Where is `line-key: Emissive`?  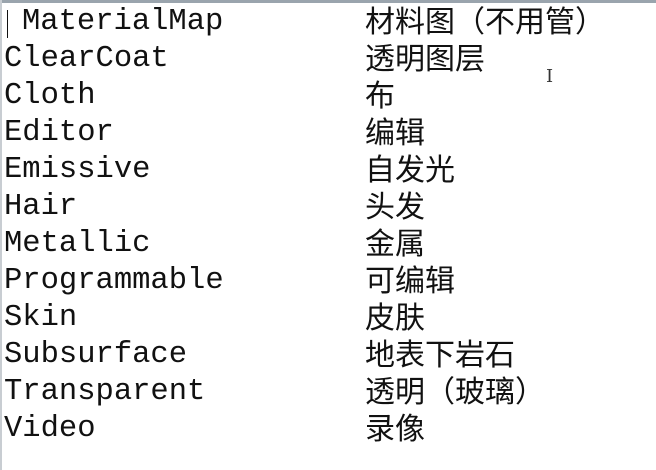
line-key: Emissive is located at coordinates (77, 170).